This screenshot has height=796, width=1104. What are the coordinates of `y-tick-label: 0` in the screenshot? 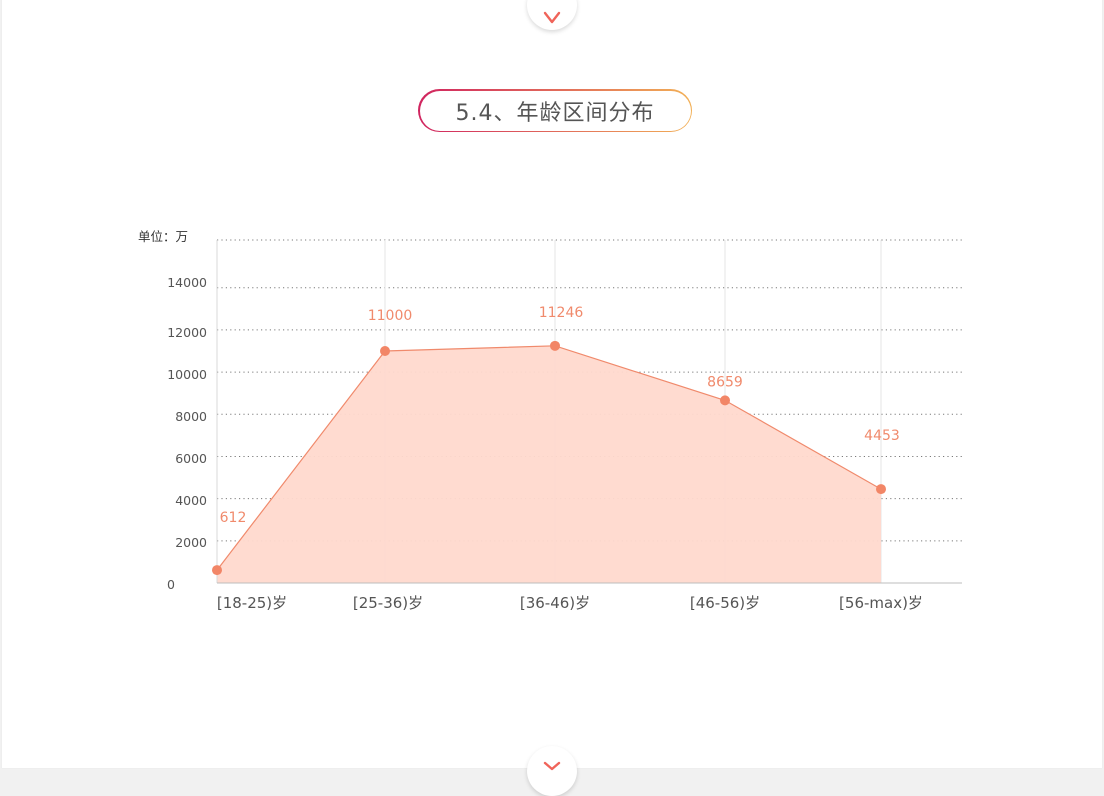 It's located at (171, 584).